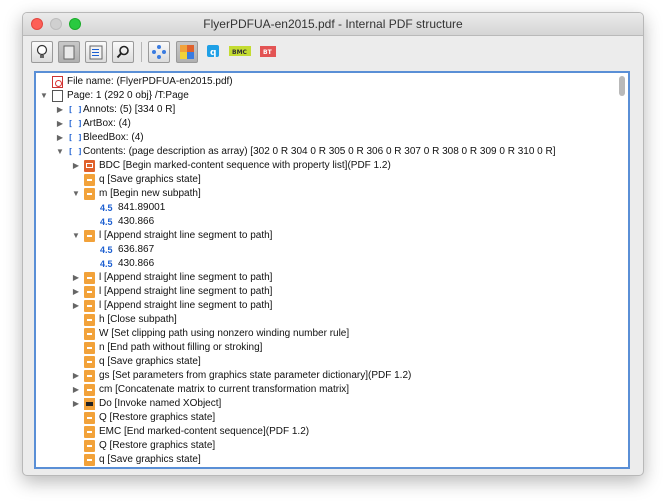 The image size is (664, 502). Describe the element at coordinates (150, 81) in the screenshot. I see `tree-row-label: File name: (FlyerPDFUA-en2015.pdf)` at that location.